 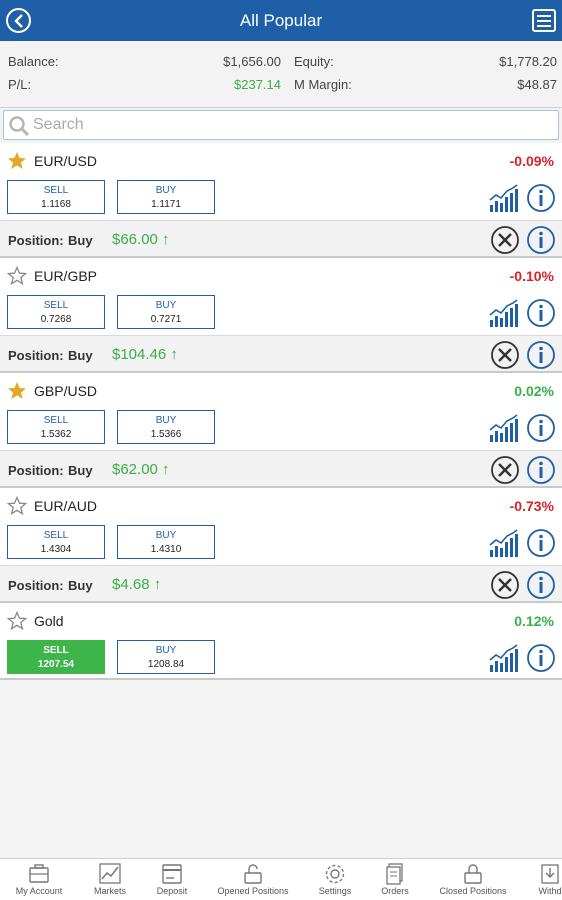 I want to click on pl-value: $237.14, so click(x=257, y=84).